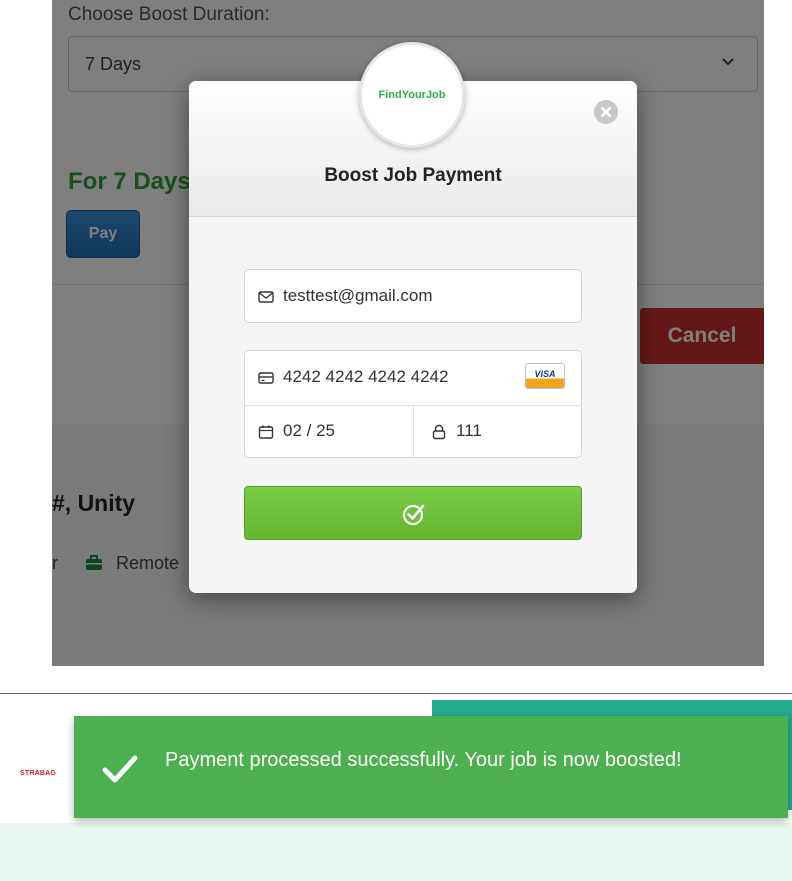  I want to click on expiry-field: 02 / 25, so click(329, 432).